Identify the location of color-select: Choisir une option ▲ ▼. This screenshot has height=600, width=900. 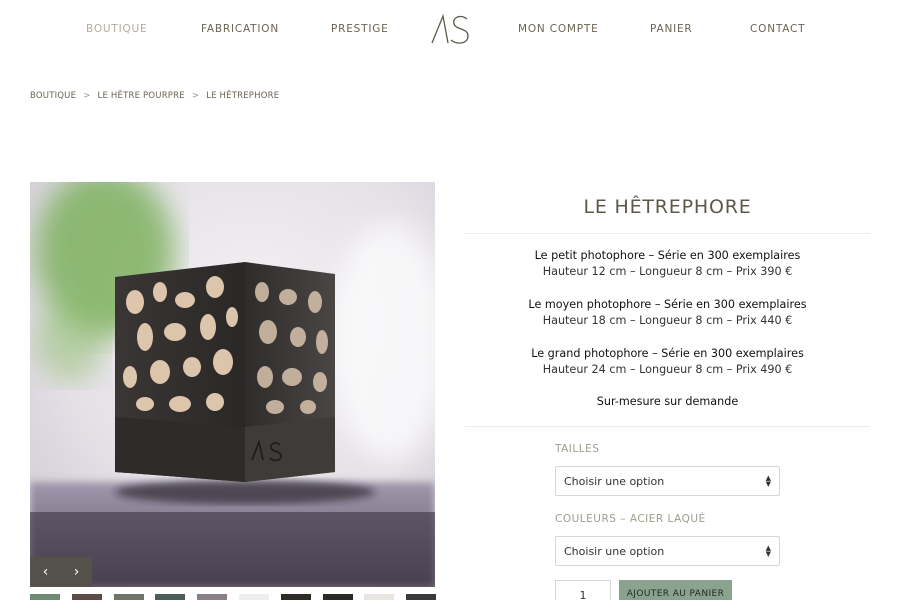
(667, 551).